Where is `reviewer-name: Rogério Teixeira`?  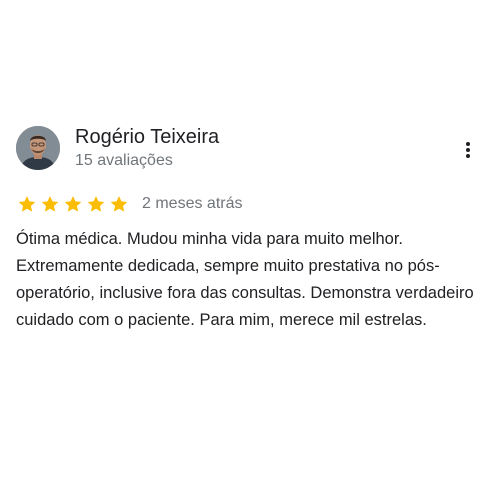 reviewer-name: Rogério Teixeira is located at coordinates (147, 137).